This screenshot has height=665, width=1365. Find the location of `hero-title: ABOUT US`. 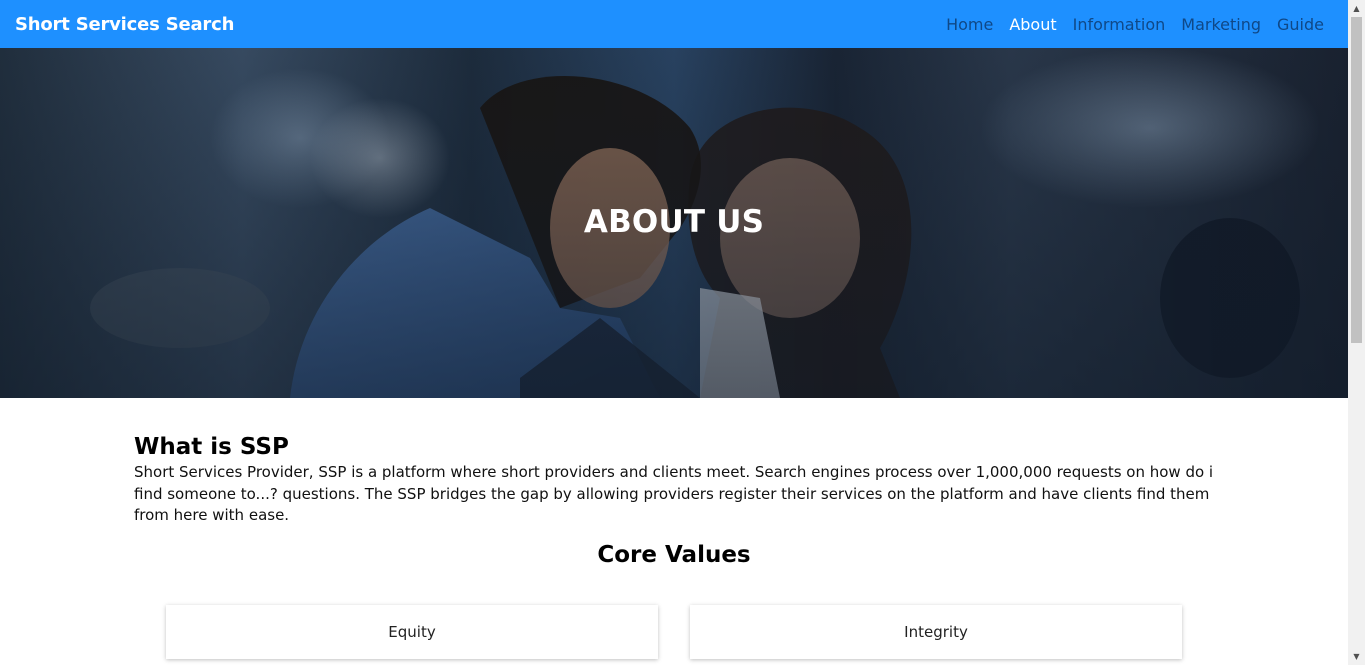

hero-title: ABOUT US is located at coordinates (674, 222).